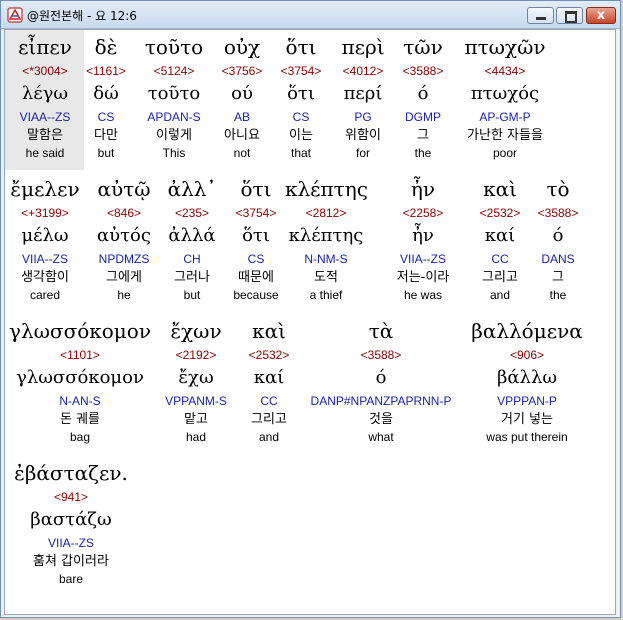 The height and width of the screenshot is (620, 623). I want to click on strong-number: <846>, so click(124, 213).